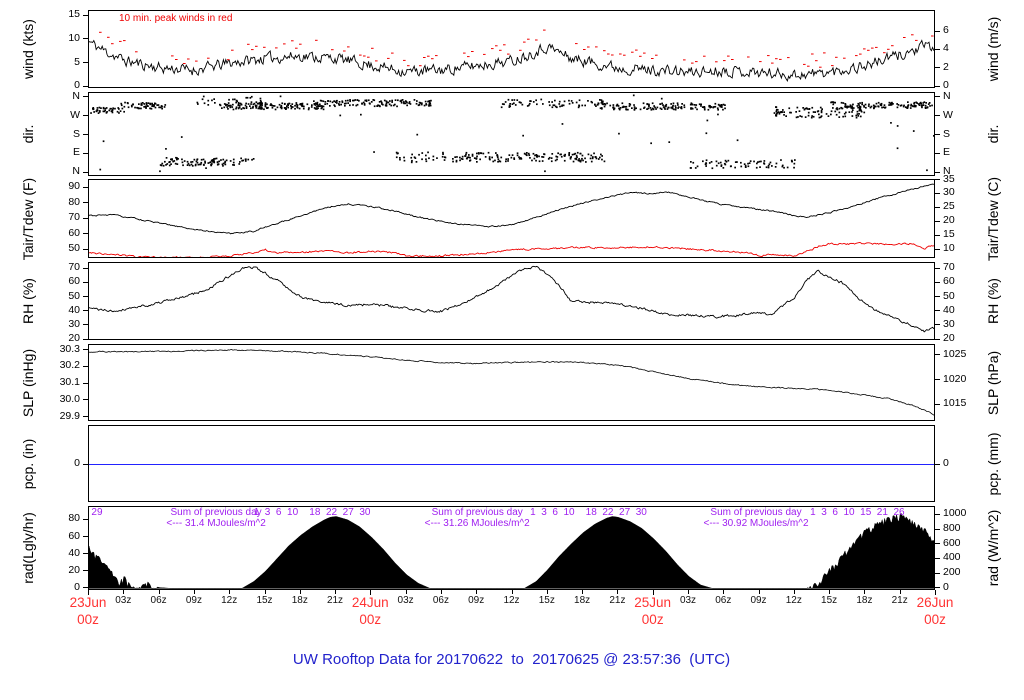 The width and height of the screenshot is (1024, 700). Describe the element at coordinates (955, 353) in the screenshot. I see `slp-right-tick-label: 1025` at that location.